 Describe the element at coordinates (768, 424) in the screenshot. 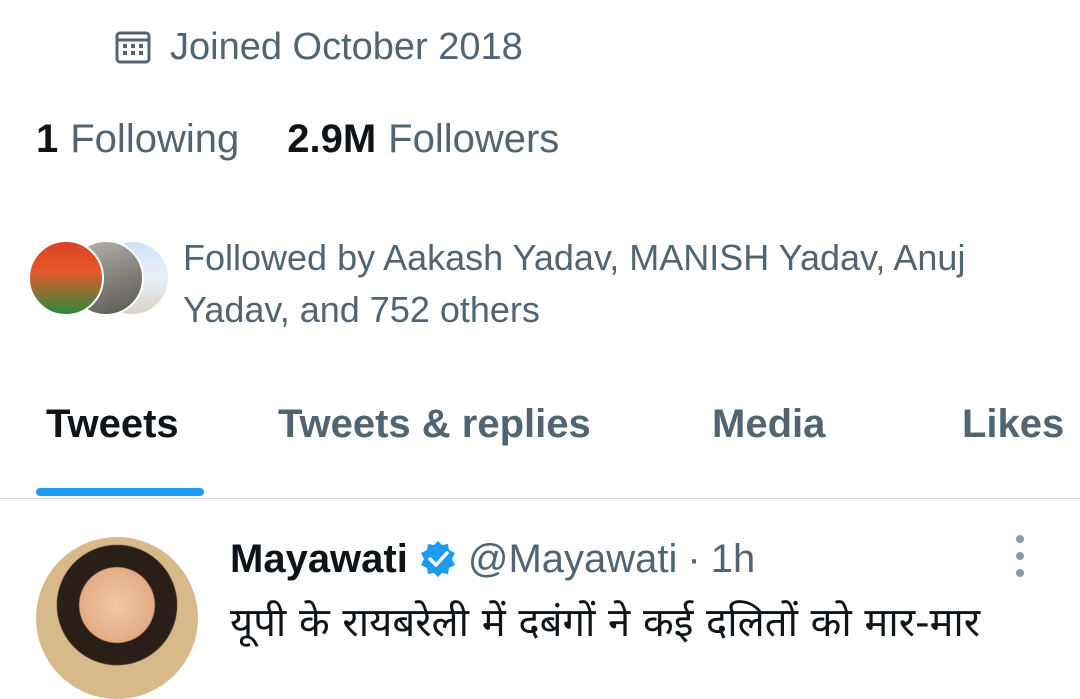

I see `tab-media: Media` at that location.